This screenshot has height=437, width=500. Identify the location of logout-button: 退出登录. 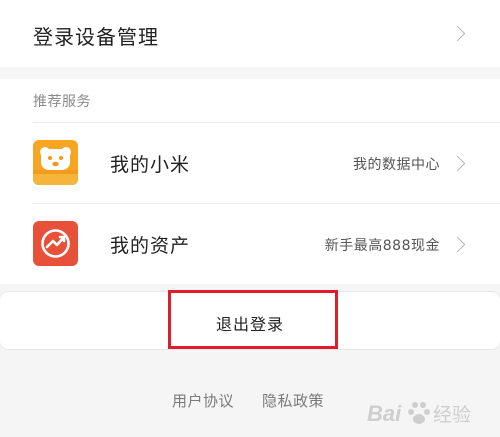
(250, 320).